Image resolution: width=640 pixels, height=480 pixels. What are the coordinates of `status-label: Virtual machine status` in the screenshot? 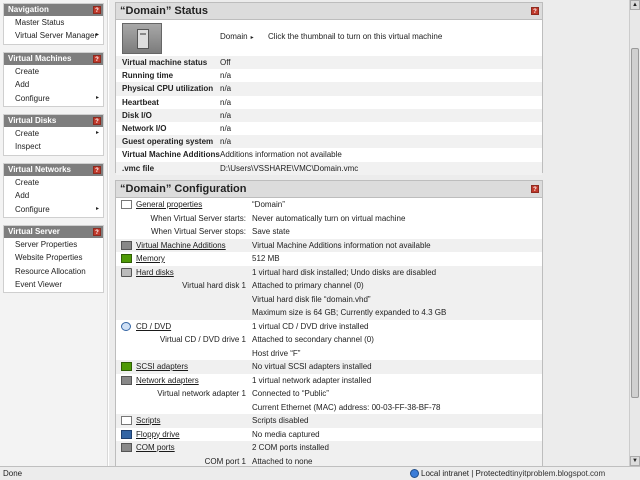 It's located at (165, 62).